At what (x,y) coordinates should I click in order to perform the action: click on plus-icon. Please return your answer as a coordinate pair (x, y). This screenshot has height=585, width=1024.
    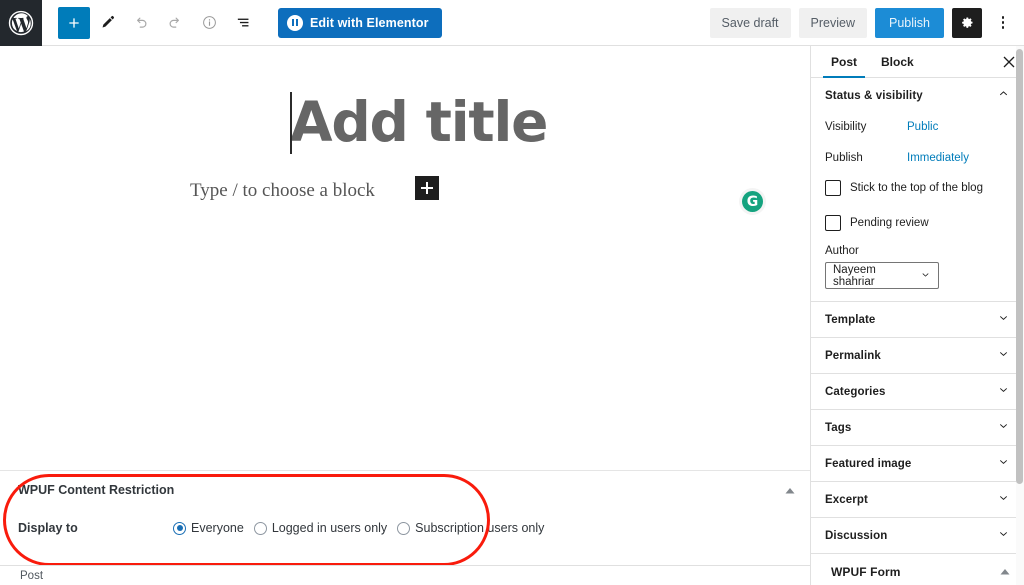
    Looking at the image, I should click on (74, 22).